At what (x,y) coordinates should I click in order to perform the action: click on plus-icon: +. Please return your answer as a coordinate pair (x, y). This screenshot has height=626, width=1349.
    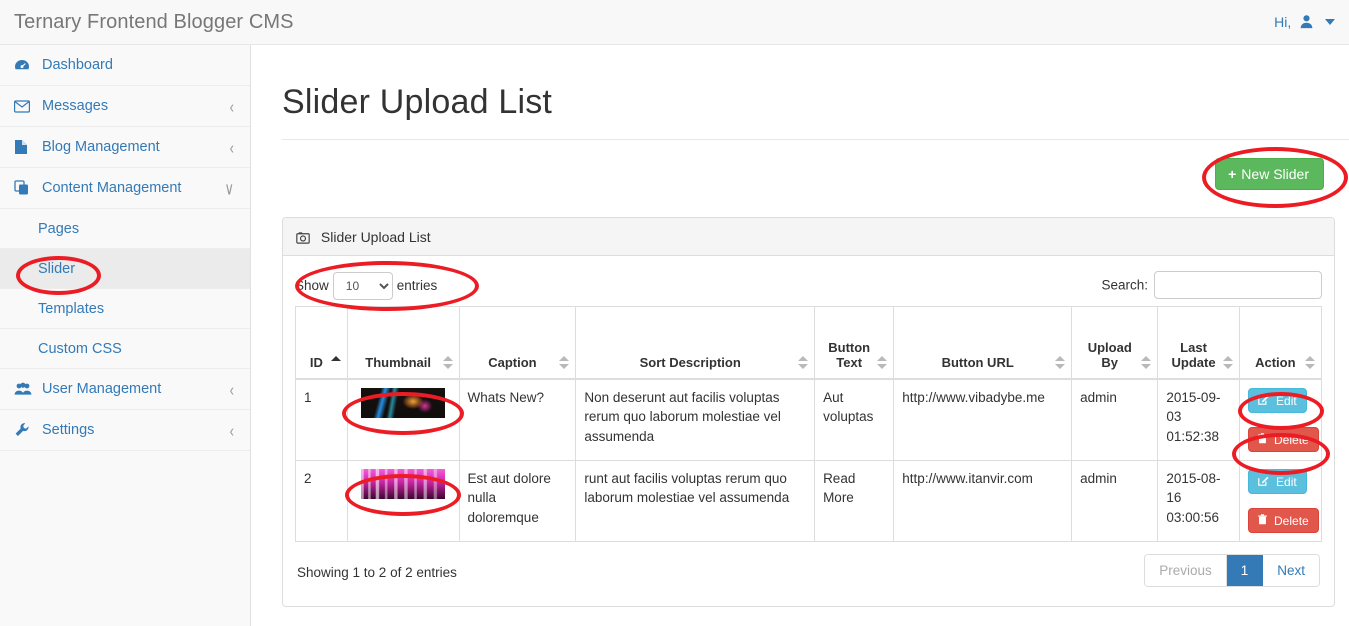
    Looking at the image, I should click on (1232, 174).